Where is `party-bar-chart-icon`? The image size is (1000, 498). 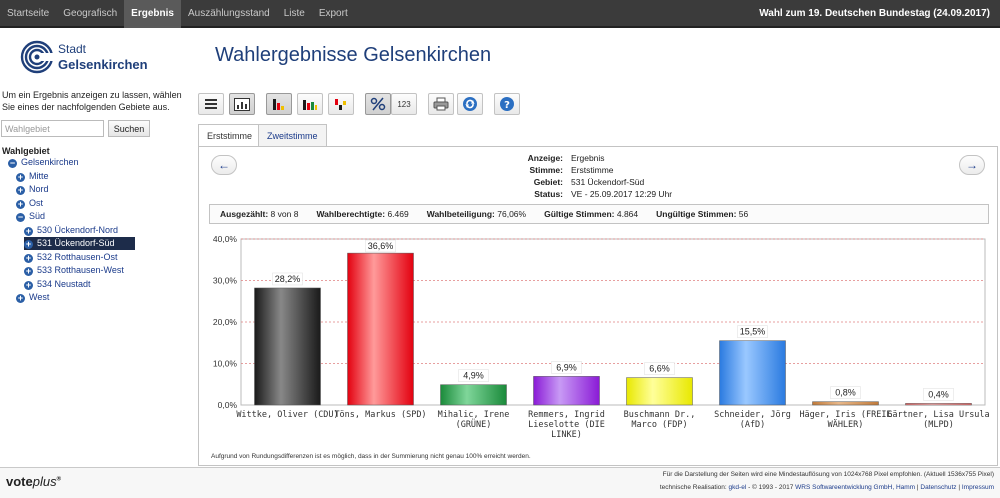
party-bar-chart-icon is located at coordinates (310, 105).